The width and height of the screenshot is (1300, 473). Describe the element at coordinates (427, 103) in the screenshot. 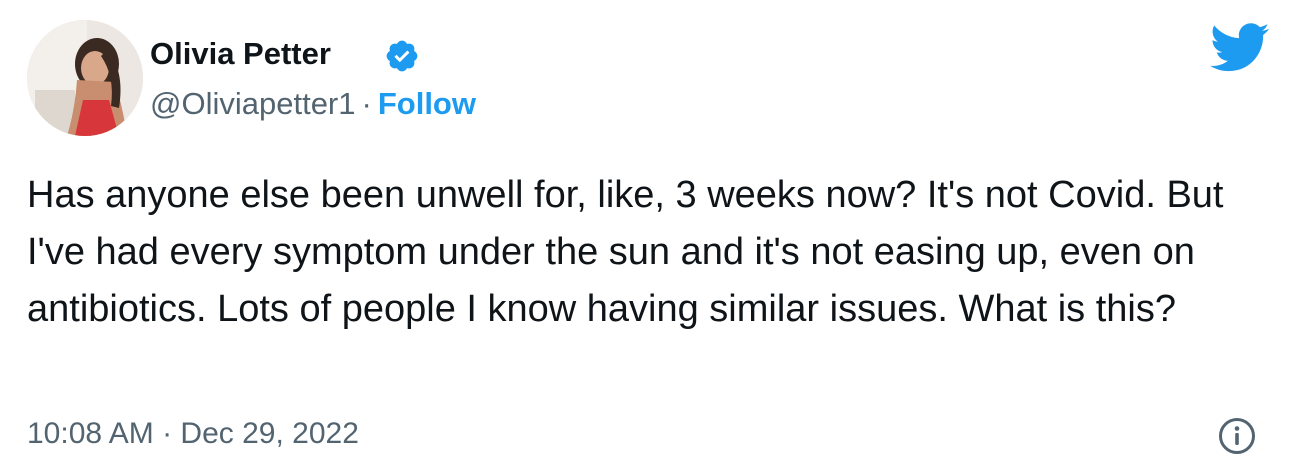

I see `follow-button: Follow` at that location.